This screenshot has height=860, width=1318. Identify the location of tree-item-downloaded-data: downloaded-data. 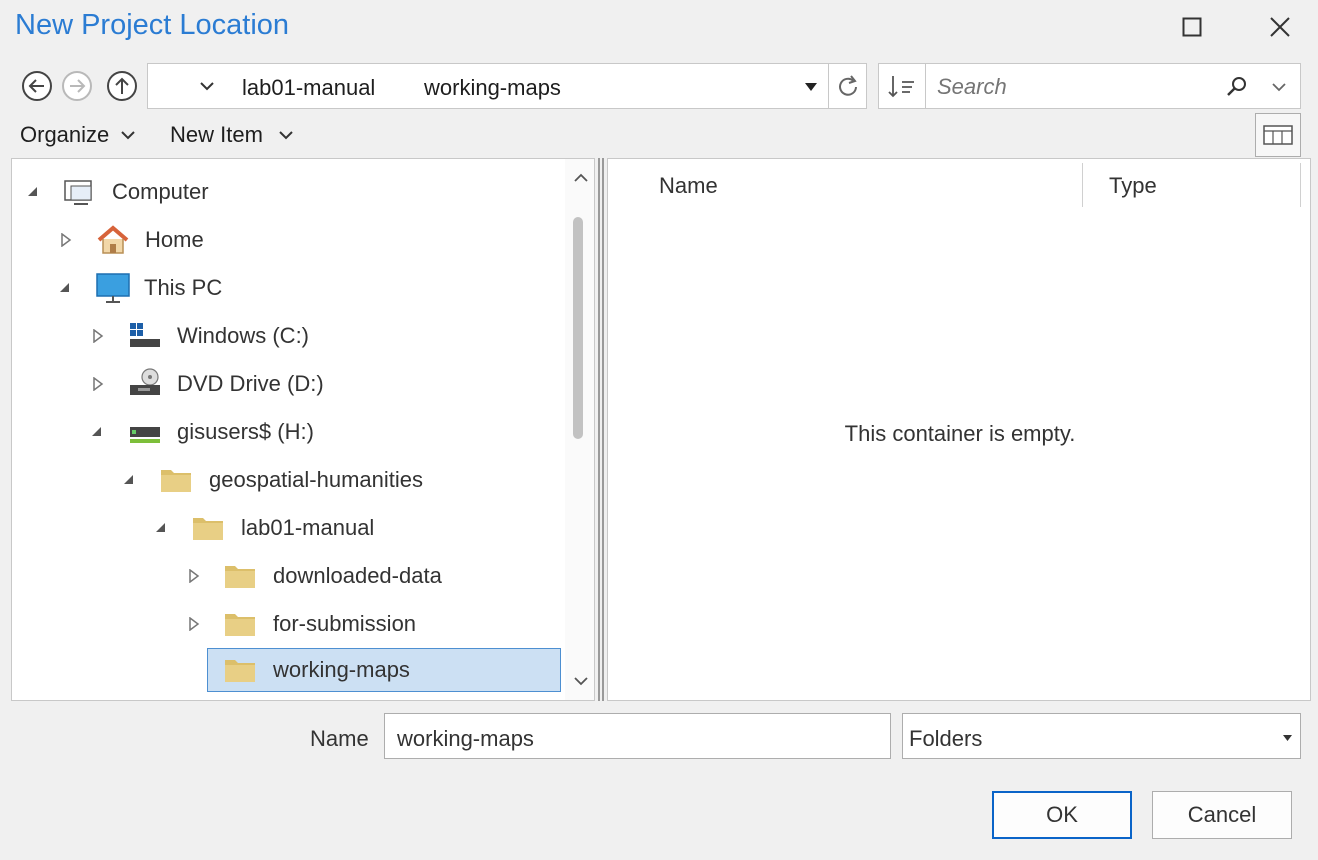
(292, 576).